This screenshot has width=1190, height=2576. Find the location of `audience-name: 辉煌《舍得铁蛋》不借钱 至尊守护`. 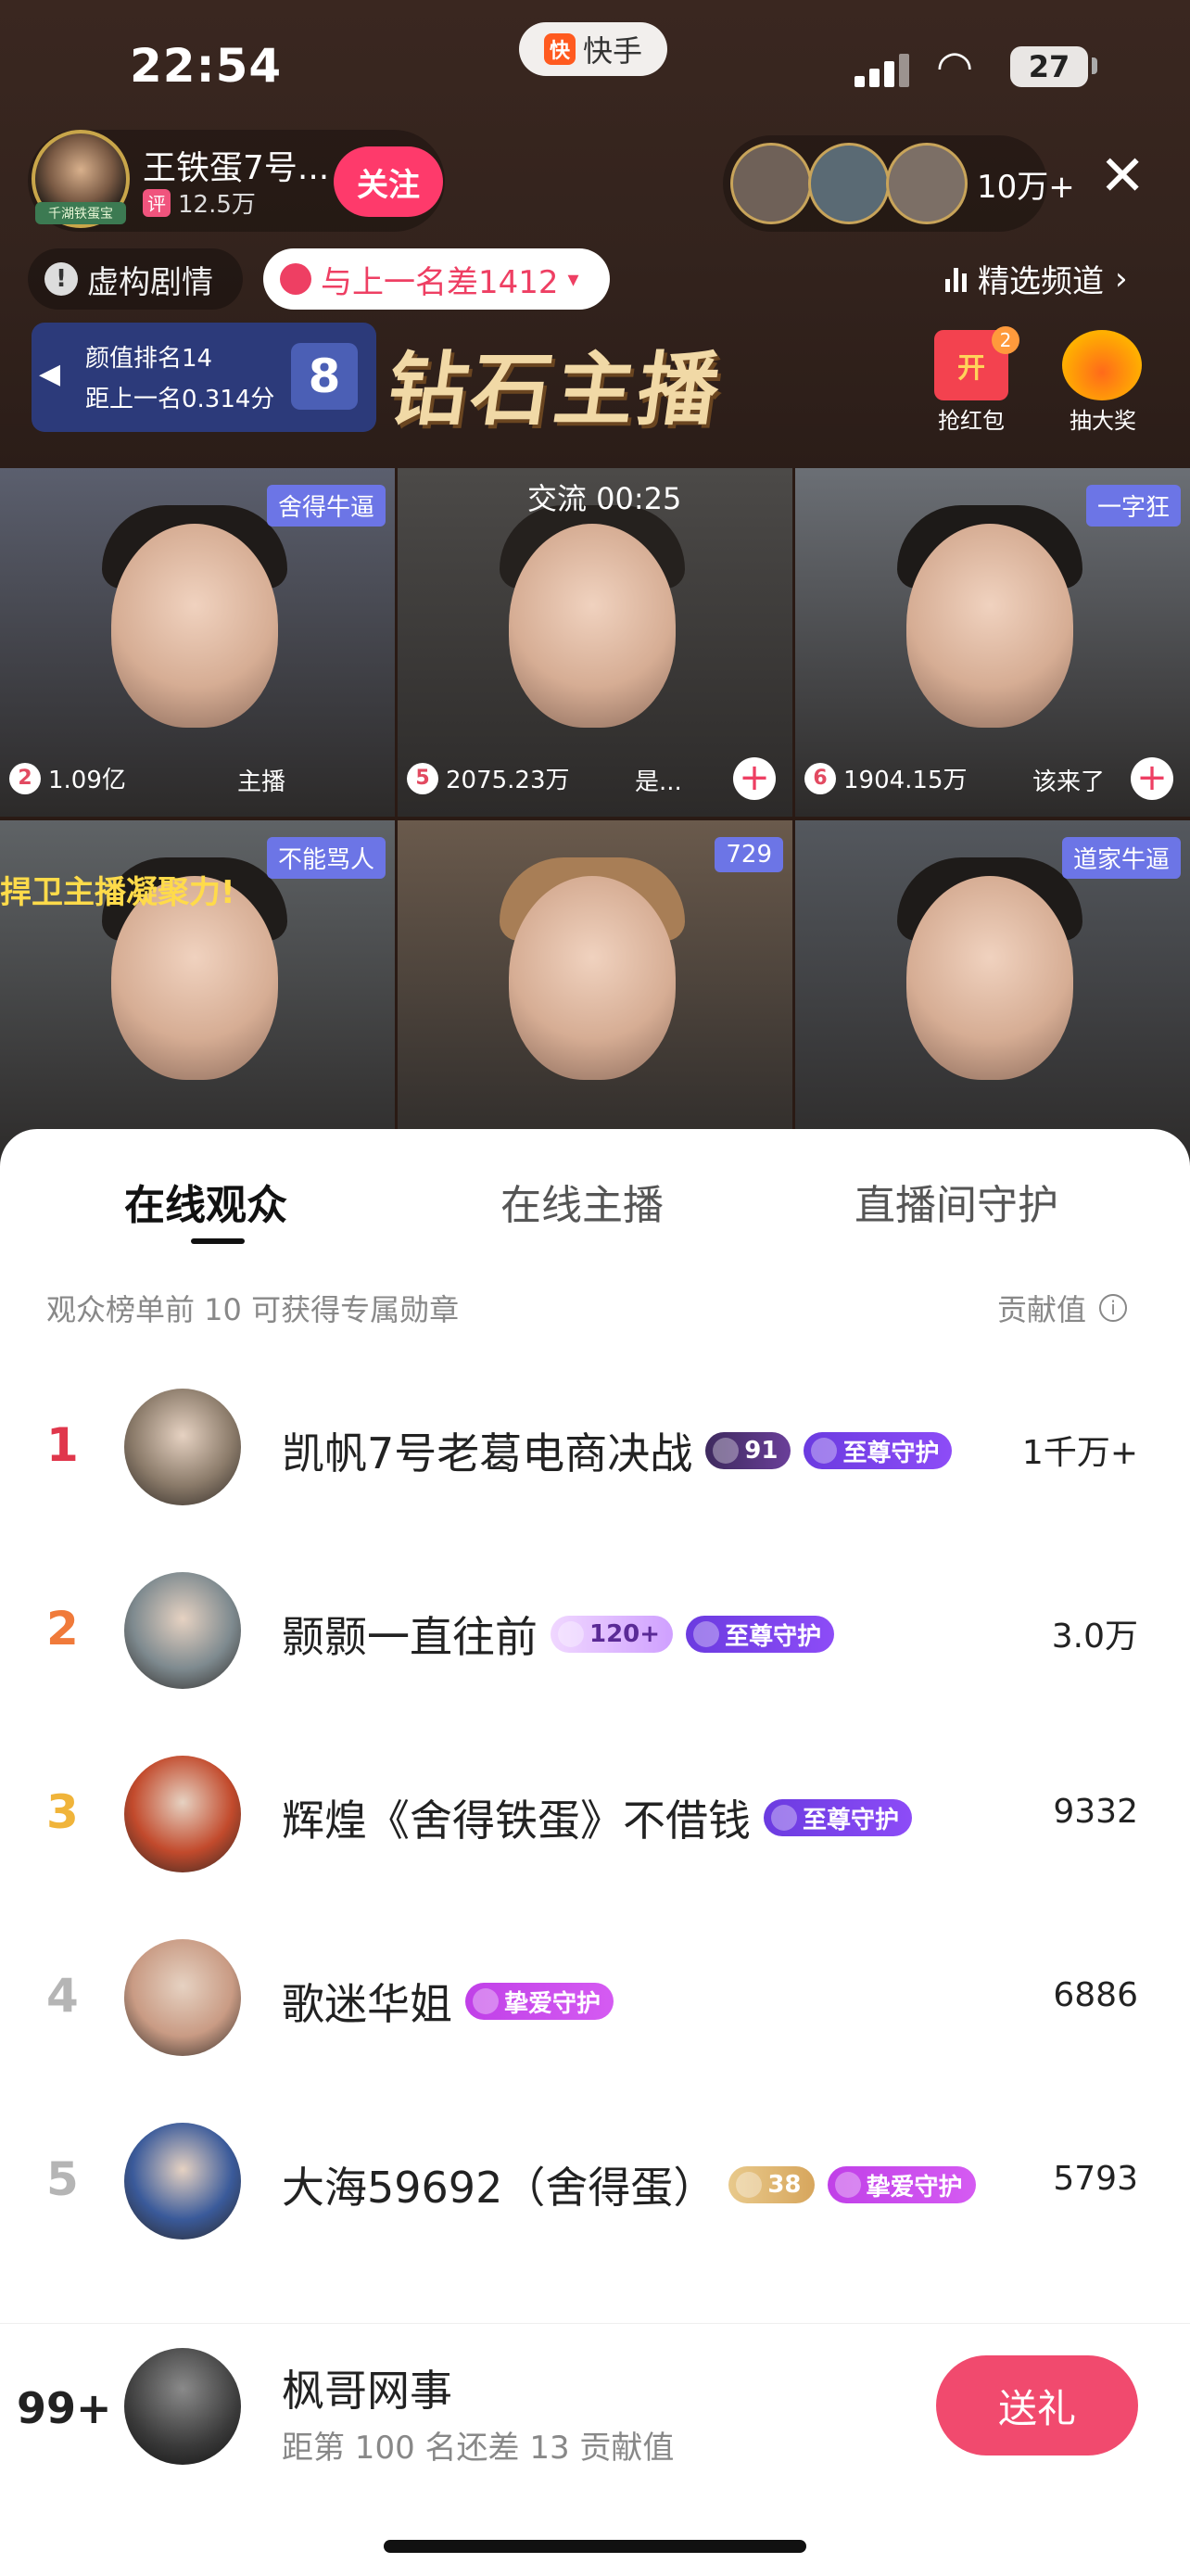

audience-name: 辉煌《舍得铁蛋》不借钱 至尊守护 is located at coordinates (597, 1817).